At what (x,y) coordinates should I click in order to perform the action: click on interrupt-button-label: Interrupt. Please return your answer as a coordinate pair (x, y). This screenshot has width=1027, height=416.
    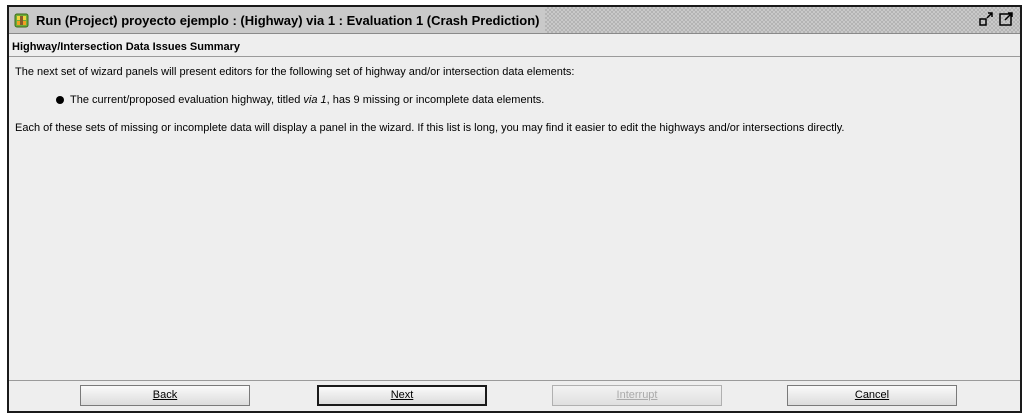
    Looking at the image, I should click on (637, 395).